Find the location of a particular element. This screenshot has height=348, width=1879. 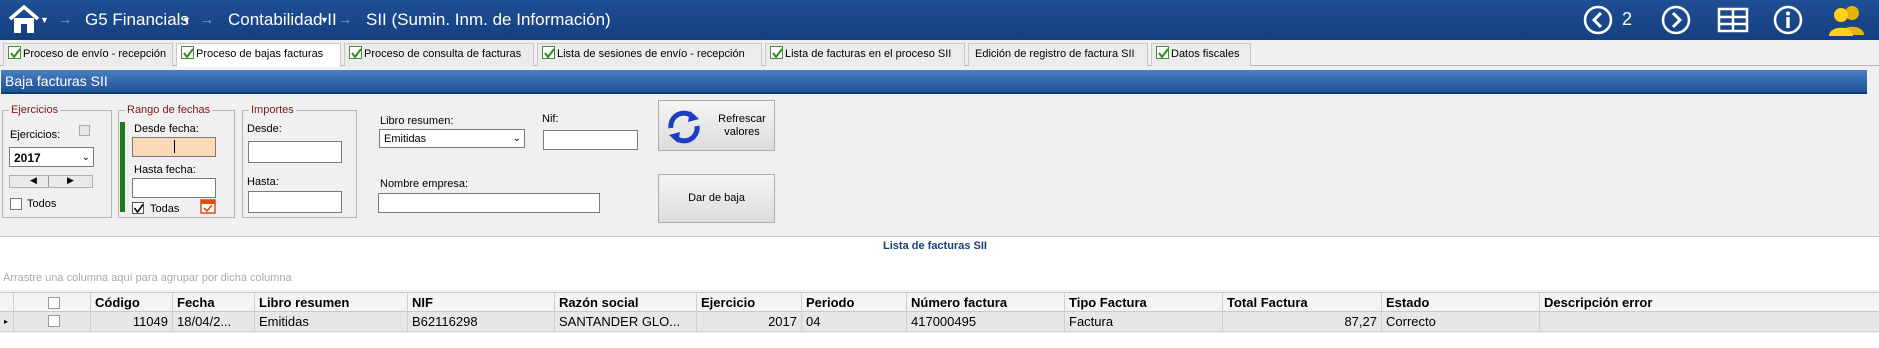

todos-checkbox is located at coordinates (16, 204).